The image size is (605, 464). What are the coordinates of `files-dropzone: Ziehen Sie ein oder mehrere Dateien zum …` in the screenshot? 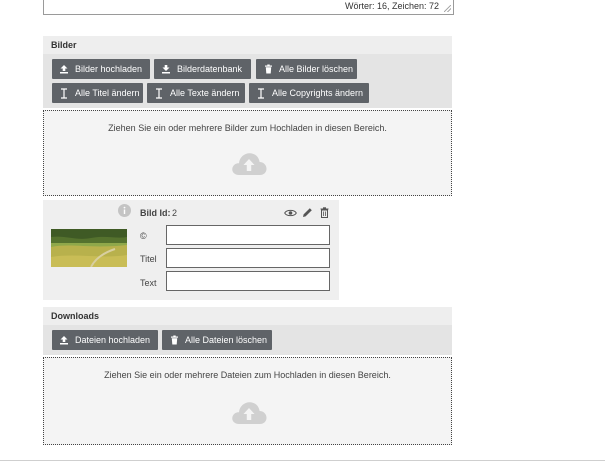 It's located at (247, 401).